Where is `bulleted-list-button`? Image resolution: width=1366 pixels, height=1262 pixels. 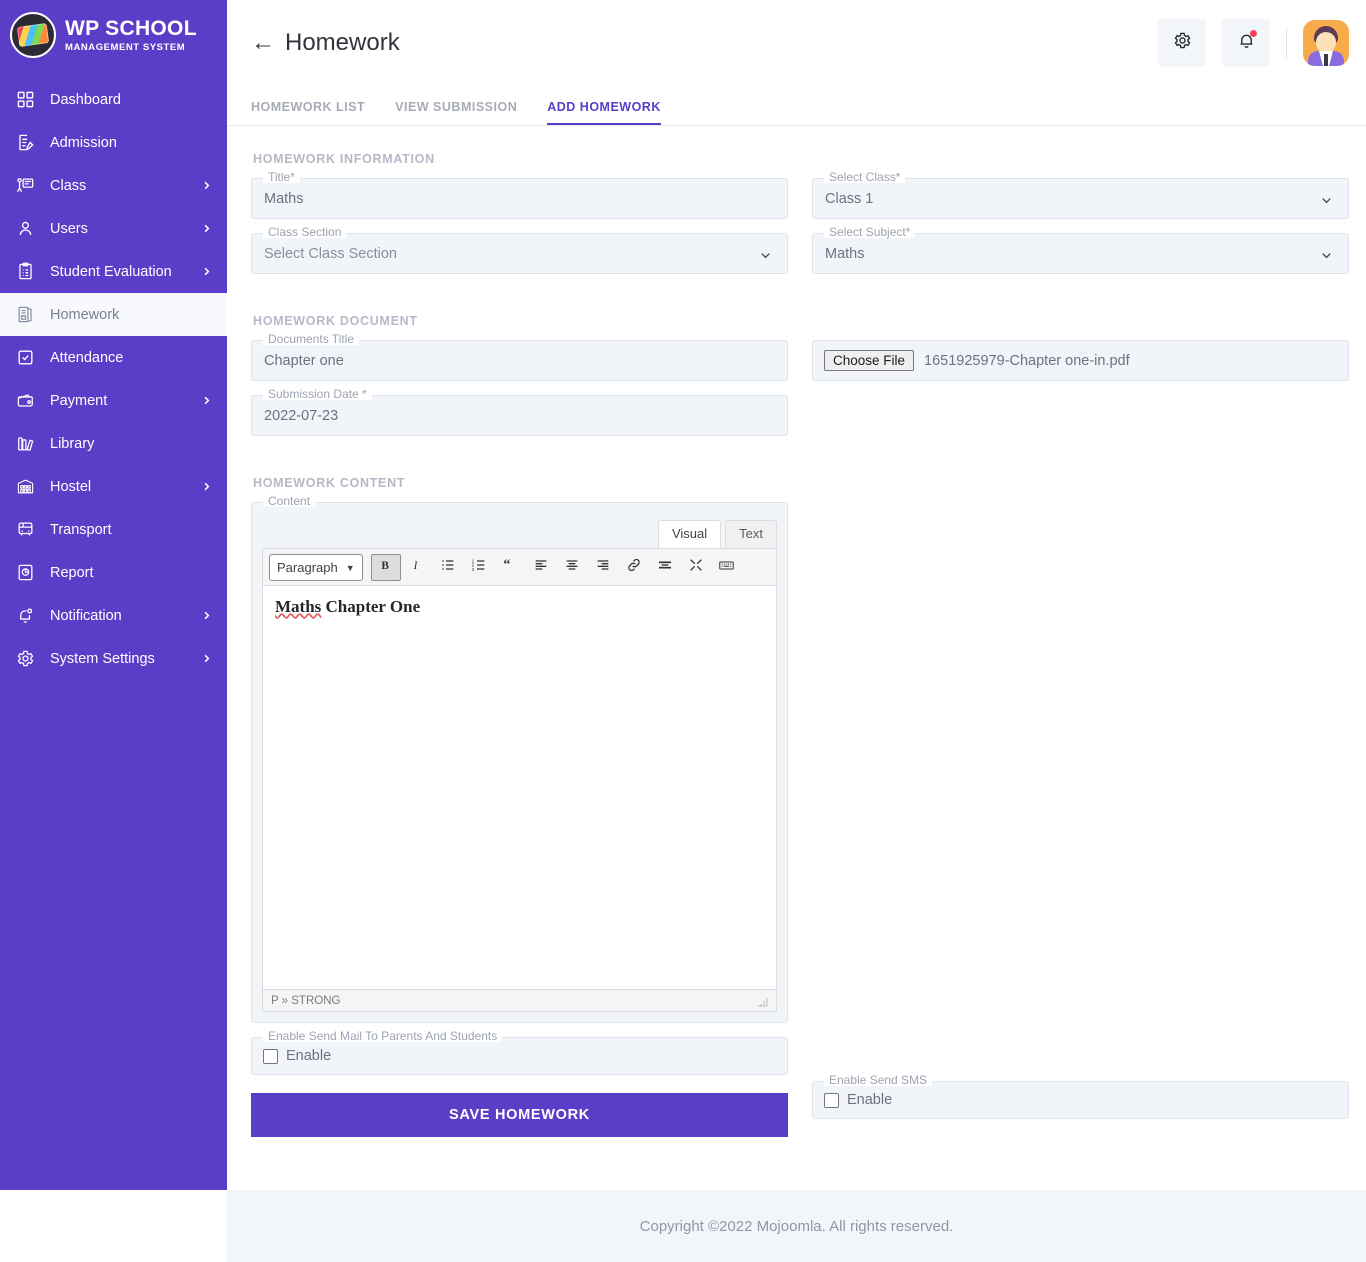 bulleted-list-button is located at coordinates (448, 567).